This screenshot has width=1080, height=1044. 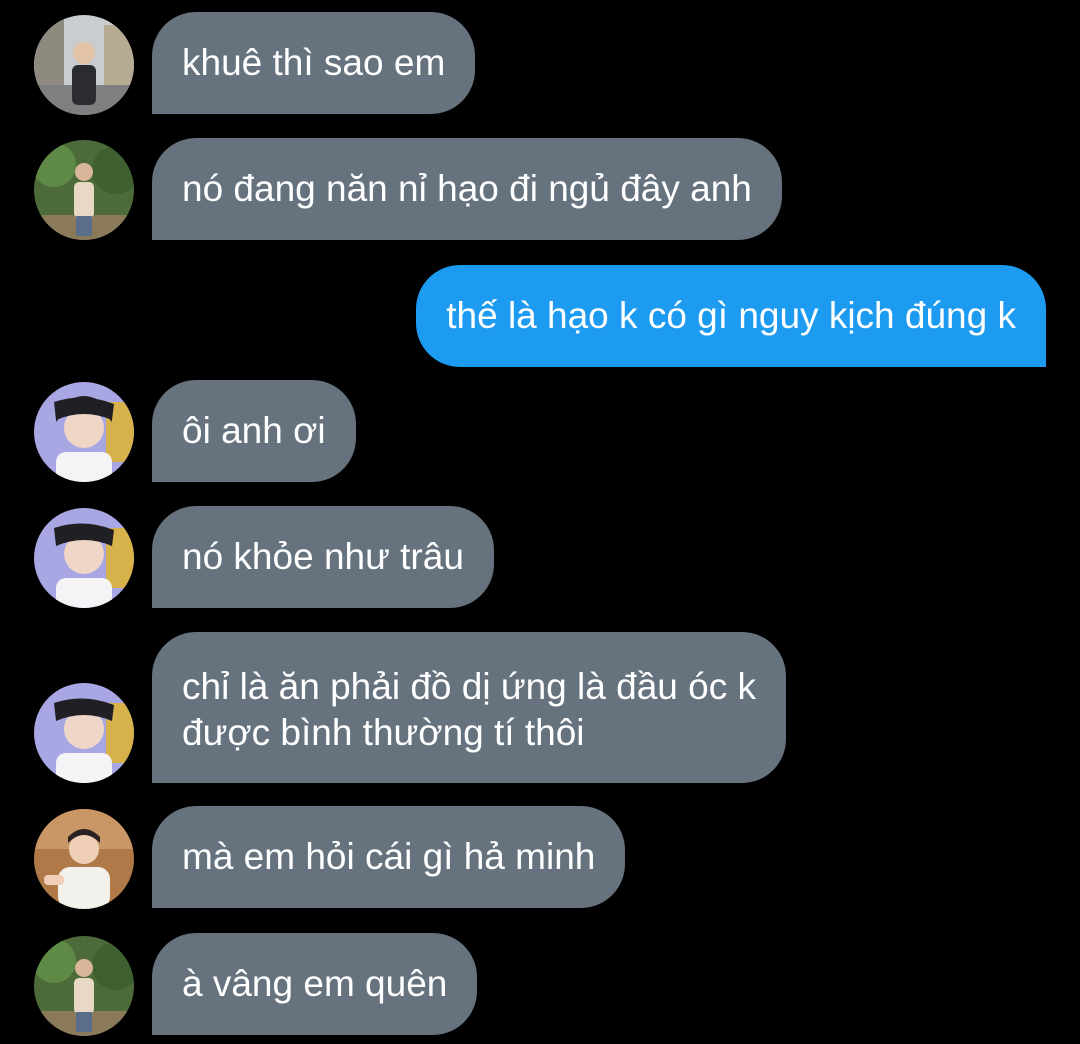 I want to click on message-bubble-sent: thế là hạo k có gì nguy kịch đúng k, so click(x=731, y=316).